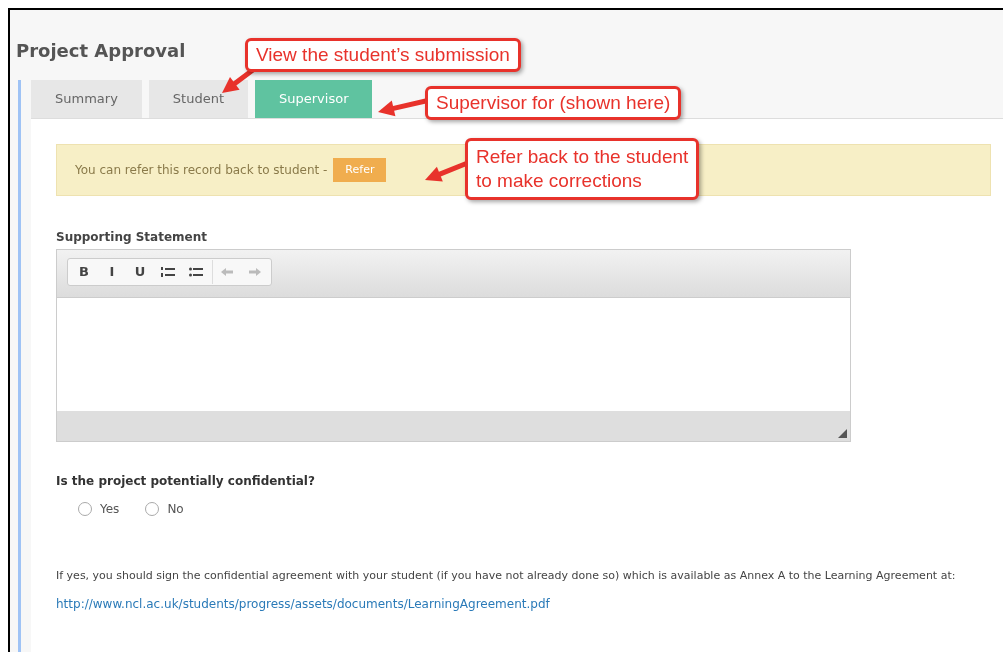 The image size is (1003, 652). Describe the element at coordinates (255, 272) in the screenshot. I see `right-arrow-icon` at that location.